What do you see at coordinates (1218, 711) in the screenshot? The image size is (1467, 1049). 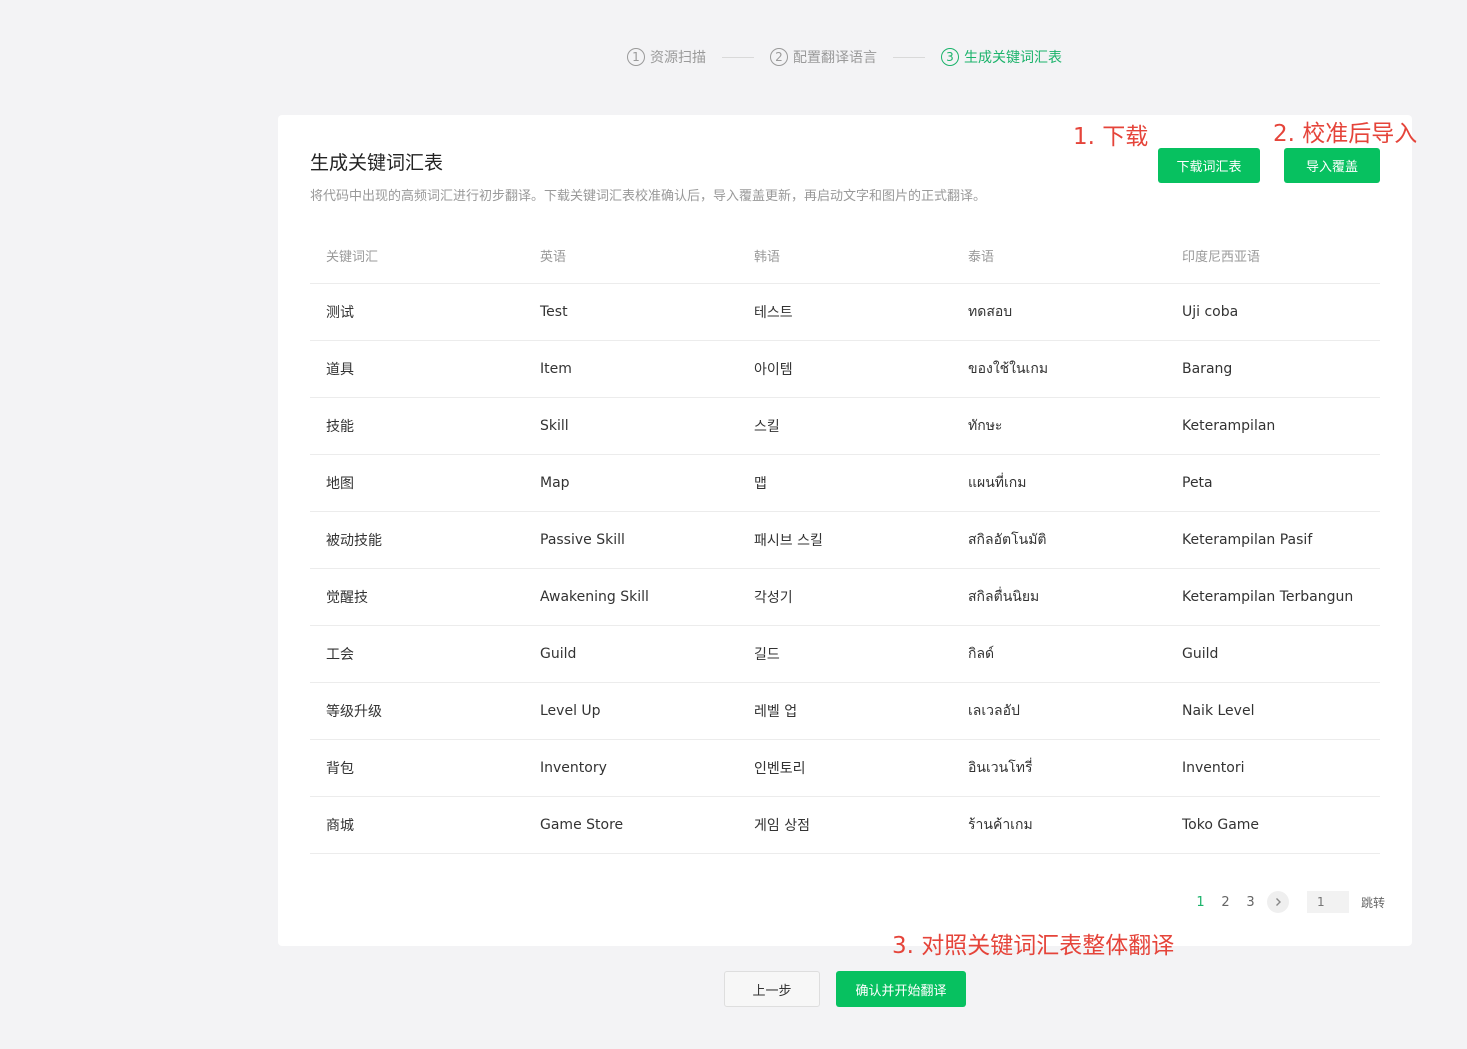 I see `table-cell: Naik Level` at bounding box center [1218, 711].